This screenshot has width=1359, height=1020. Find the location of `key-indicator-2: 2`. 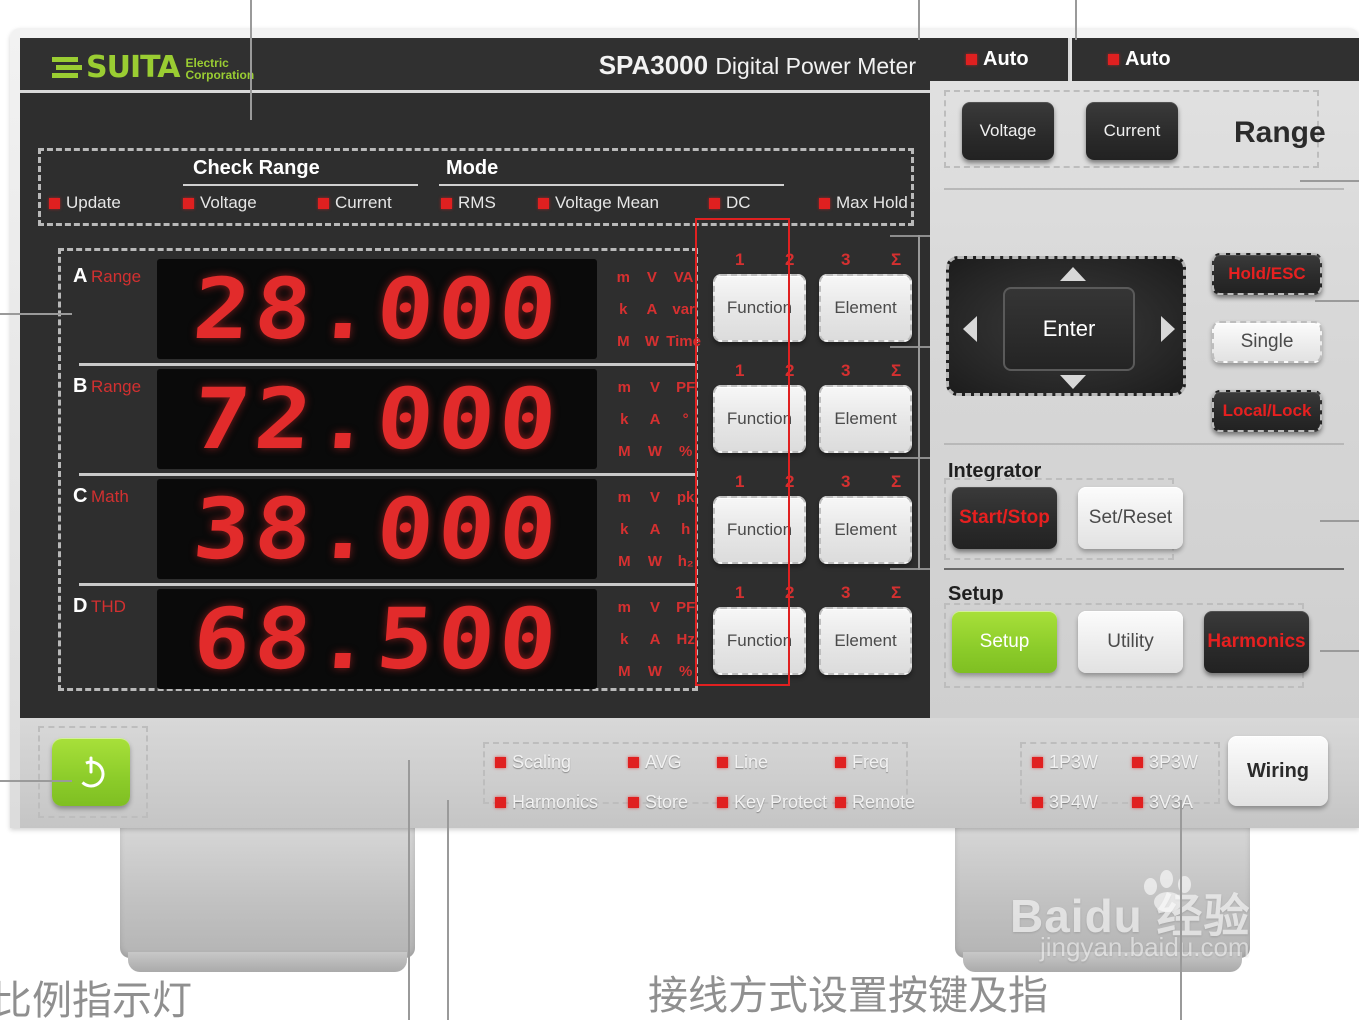

key-indicator-2: 2 is located at coordinates (790, 370).